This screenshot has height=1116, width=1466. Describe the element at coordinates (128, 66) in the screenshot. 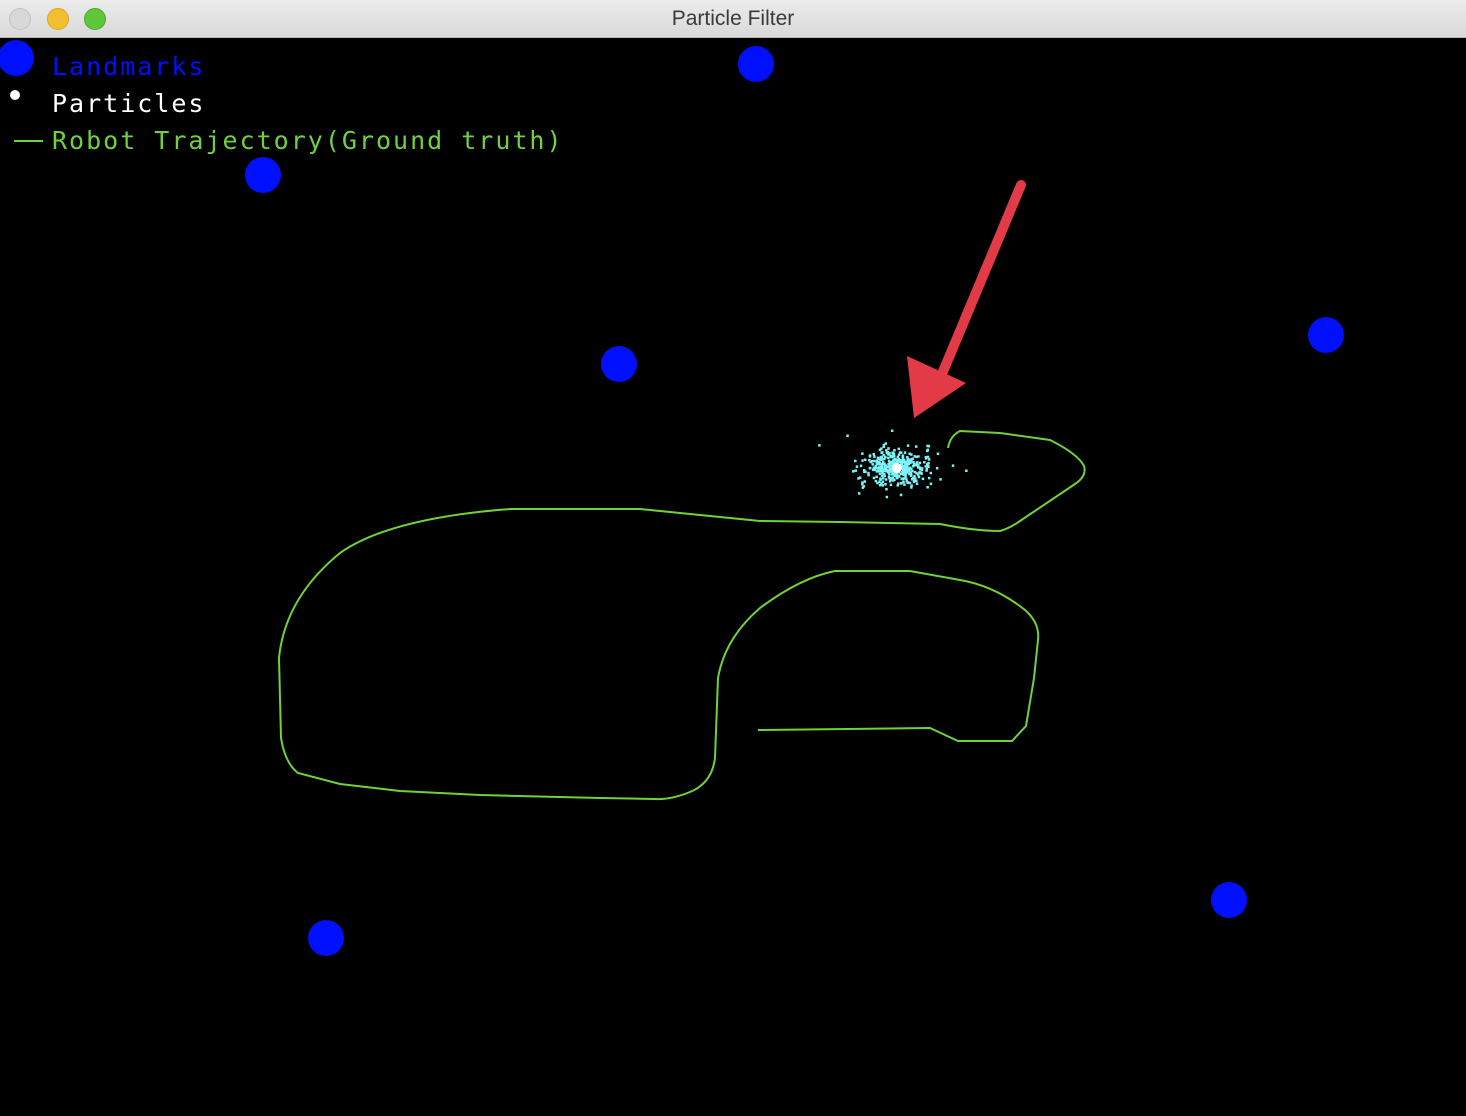

I see `legend-landmarks-label: Landmarks` at that location.